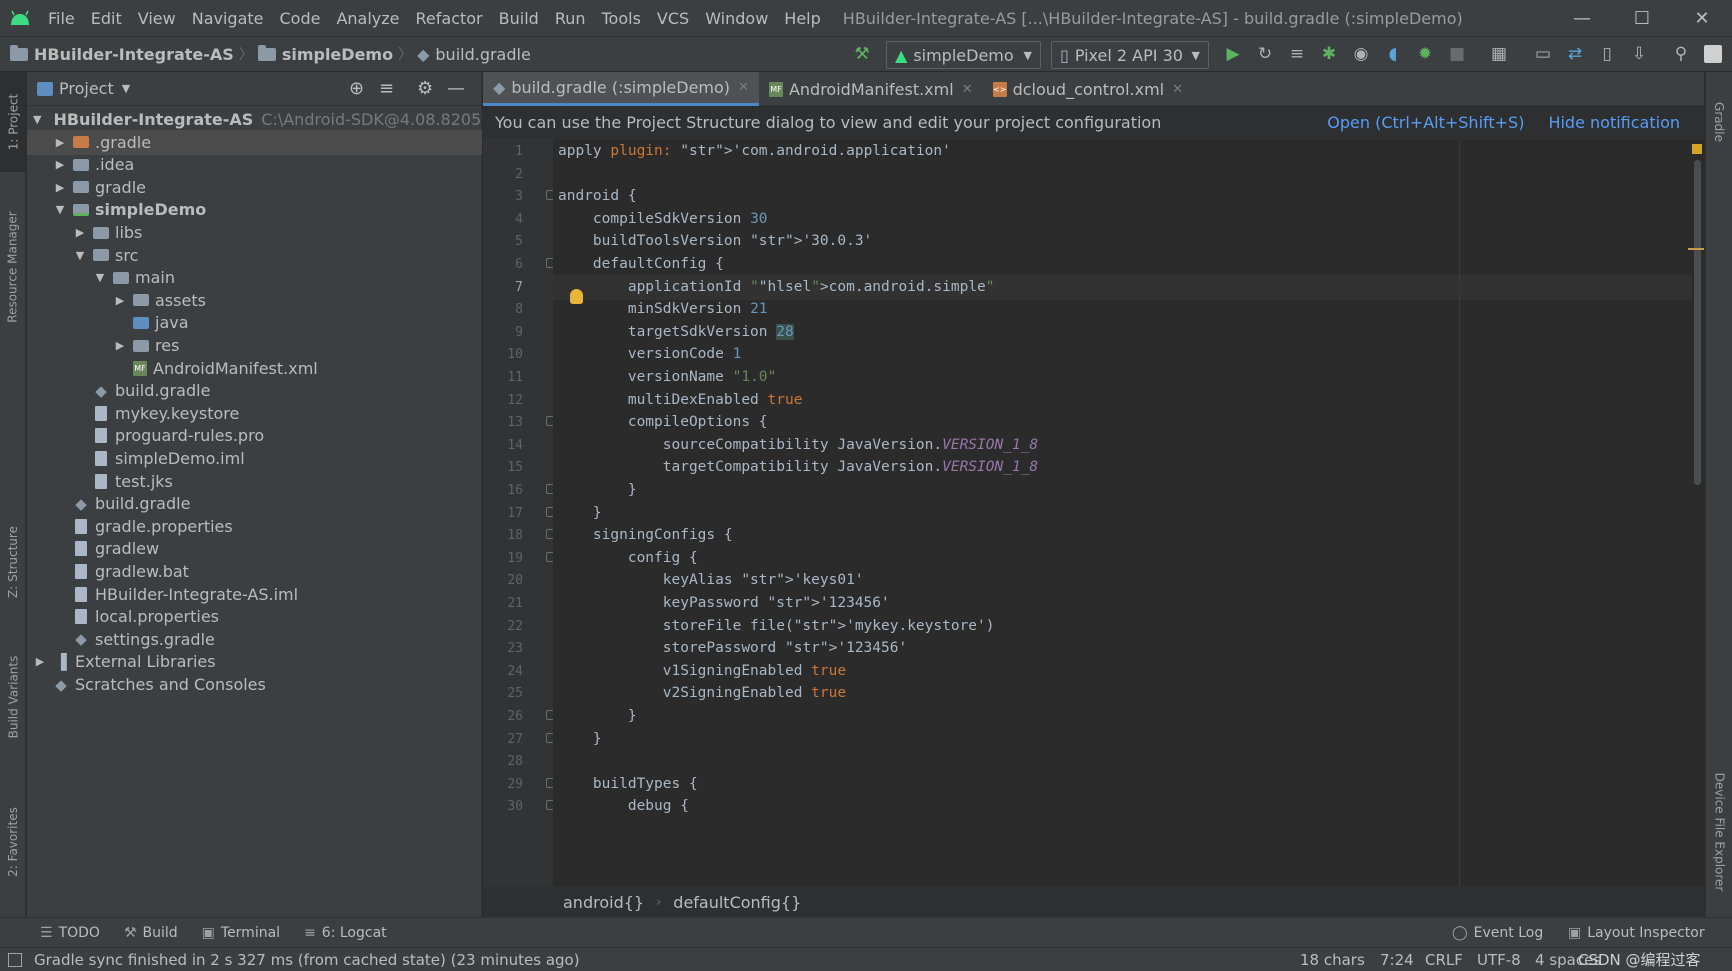 This screenshot has height=971, width=1732. Describe the element at coordinates (650, 354) in the screenshot. I see `code-line: versionCode 1` at that location.